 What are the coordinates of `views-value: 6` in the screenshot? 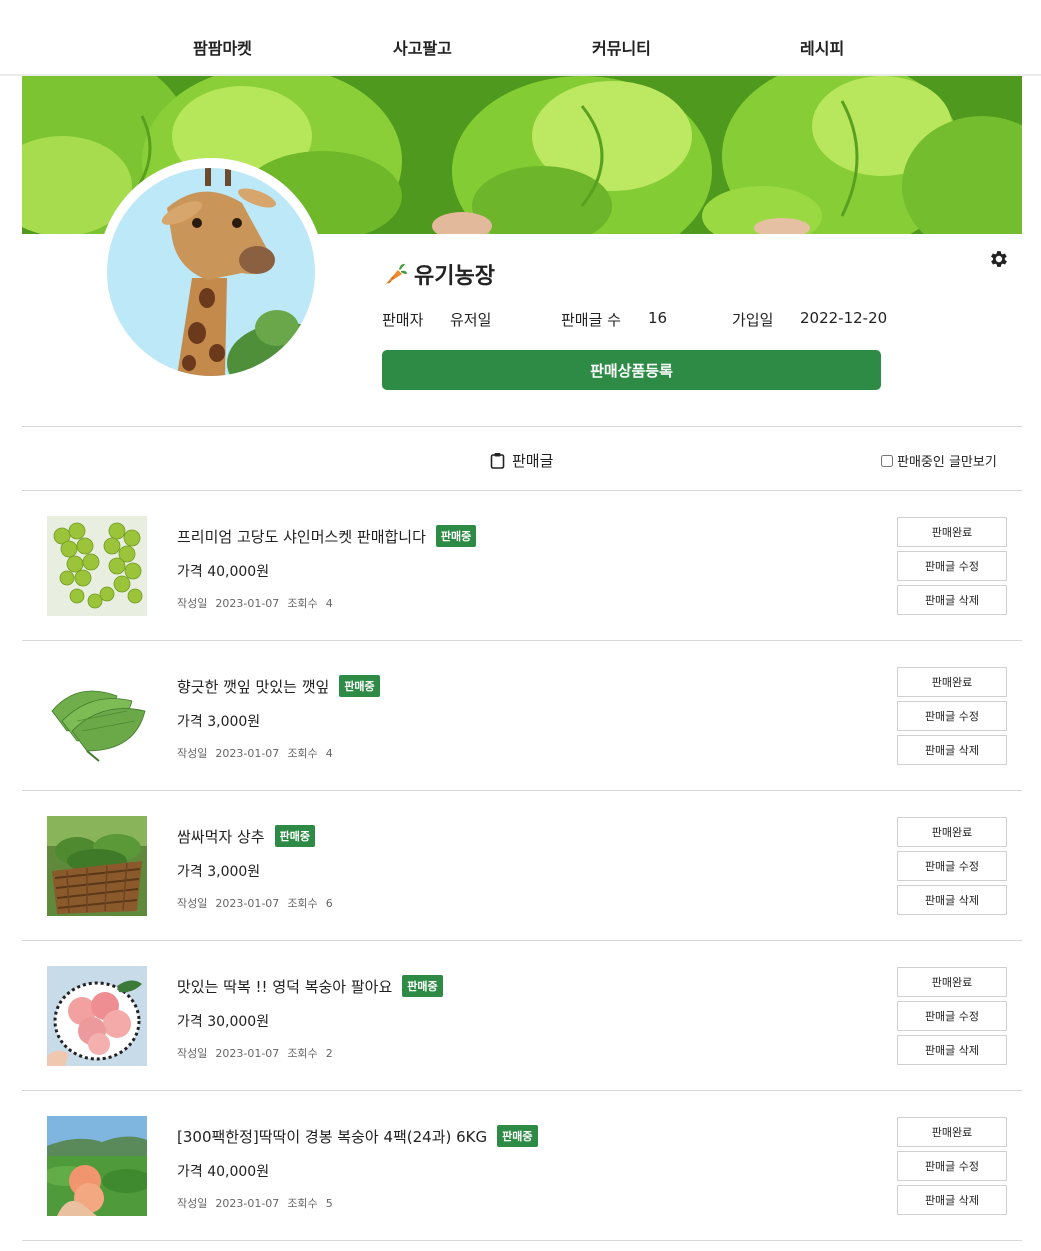 It's located at (329, 903).